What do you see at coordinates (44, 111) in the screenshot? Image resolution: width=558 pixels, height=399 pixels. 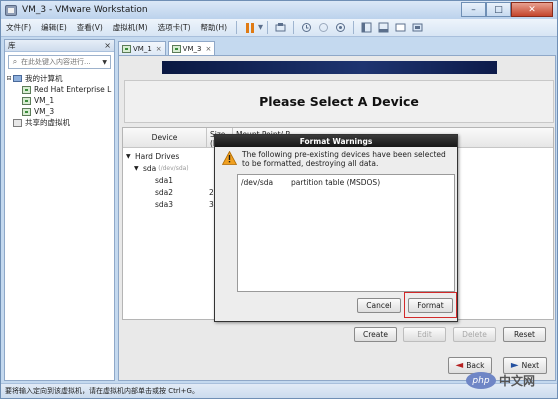 I see `tree-item-label: VM_3` at bounding box center [44, 111].